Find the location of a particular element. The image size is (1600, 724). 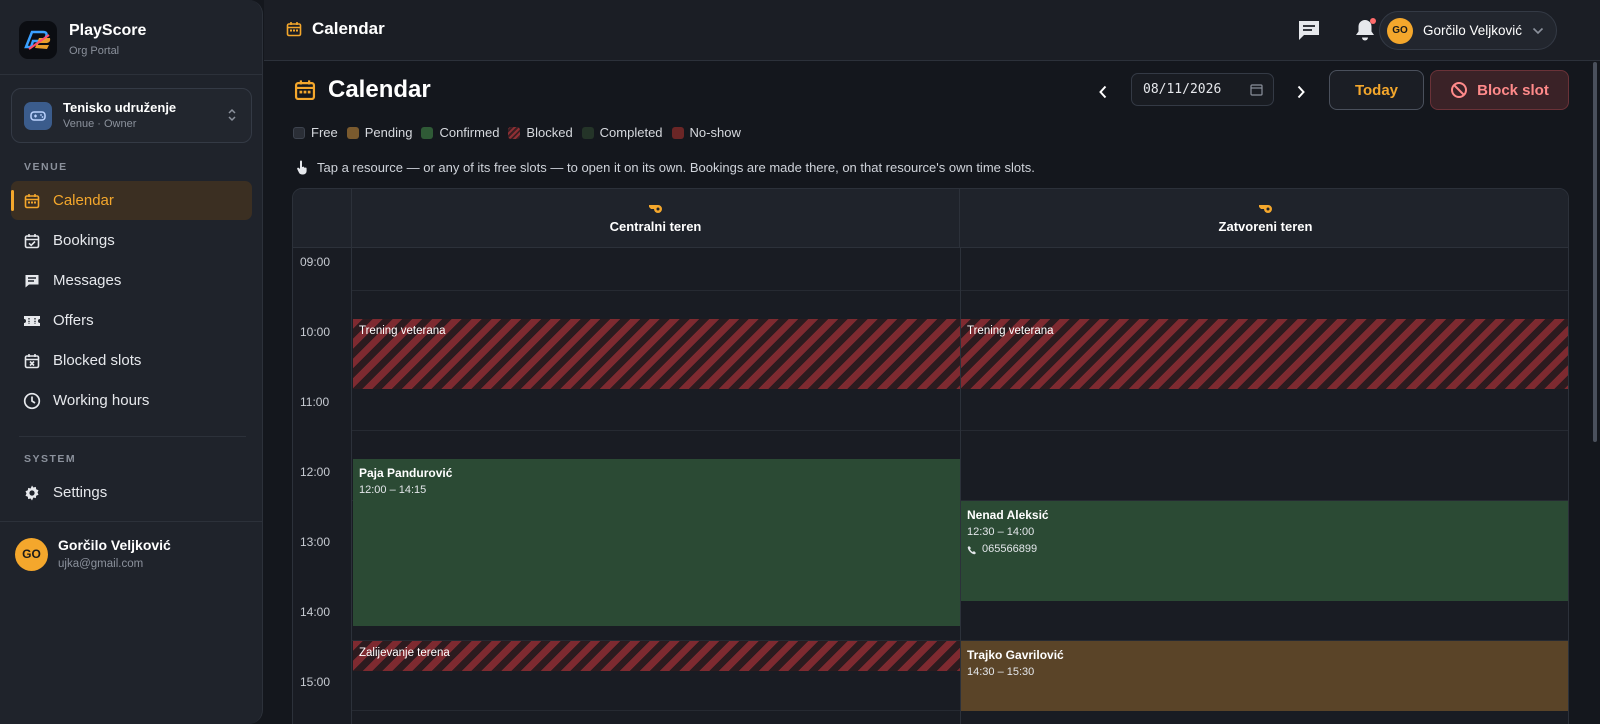

booking-time: 12:30 – 14:00 is located at coordinates (1001, 532).